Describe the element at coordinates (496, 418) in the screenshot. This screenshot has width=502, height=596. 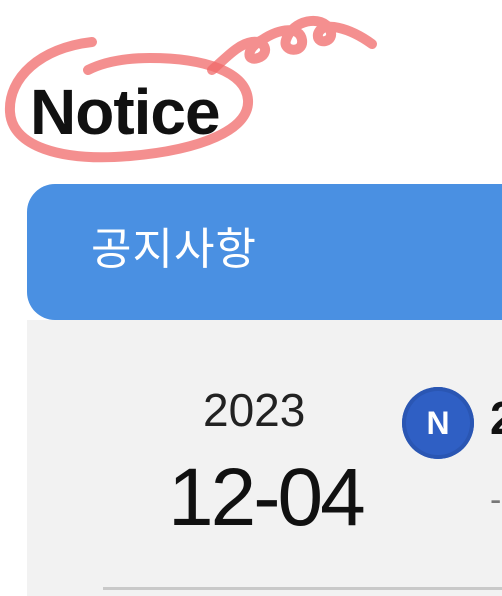
I see `notice-item-title: 2` at that location.